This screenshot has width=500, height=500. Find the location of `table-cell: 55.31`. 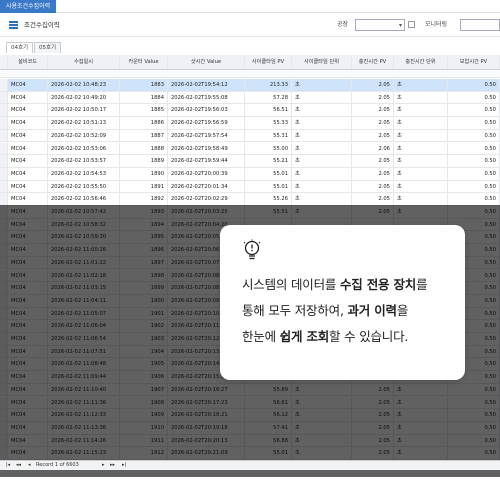

table-cell: 55.31 is located at coordinates (268, 135).